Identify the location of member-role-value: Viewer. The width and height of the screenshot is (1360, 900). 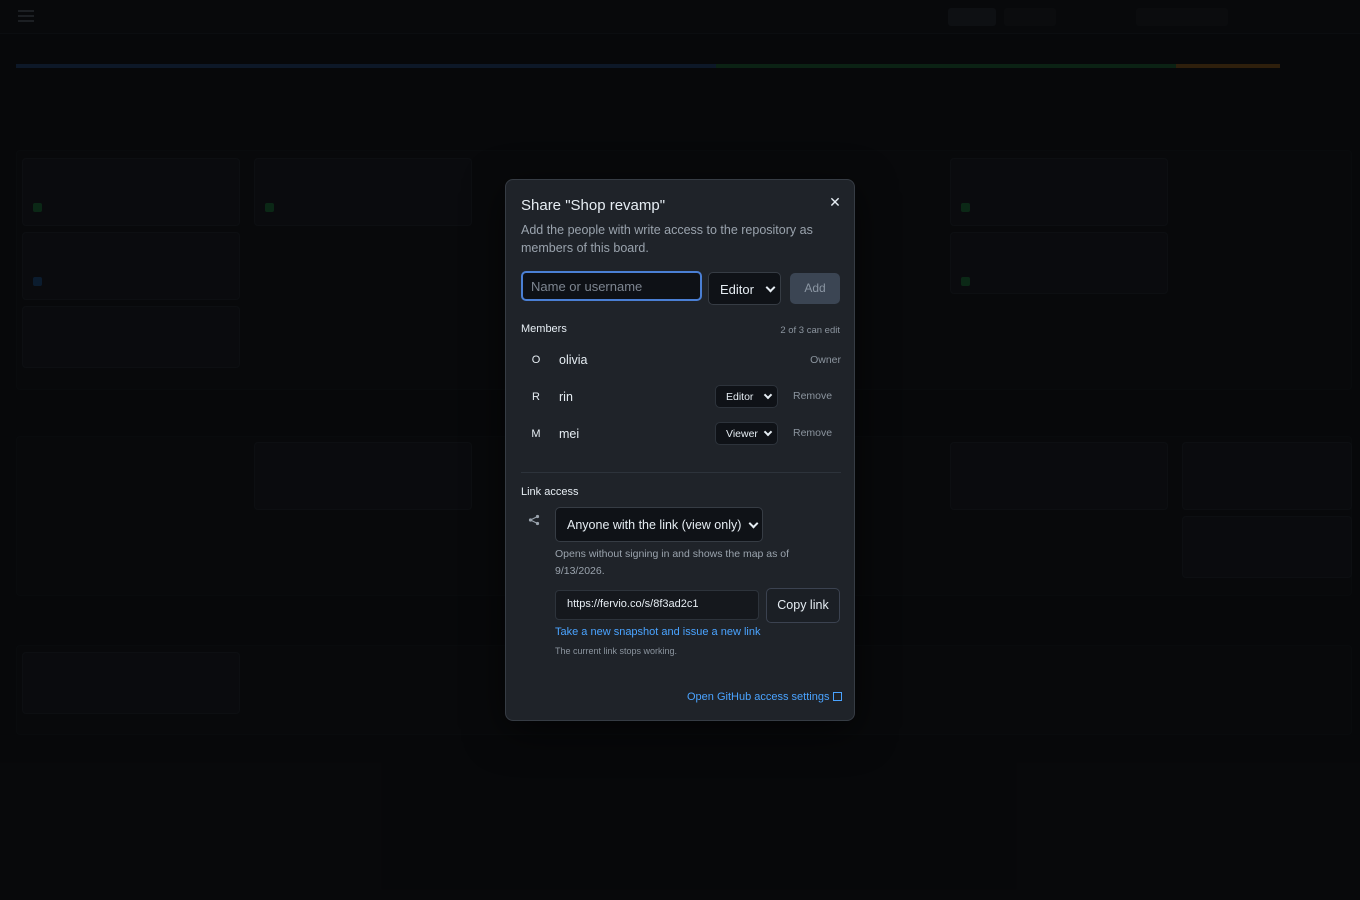
(742, 434).